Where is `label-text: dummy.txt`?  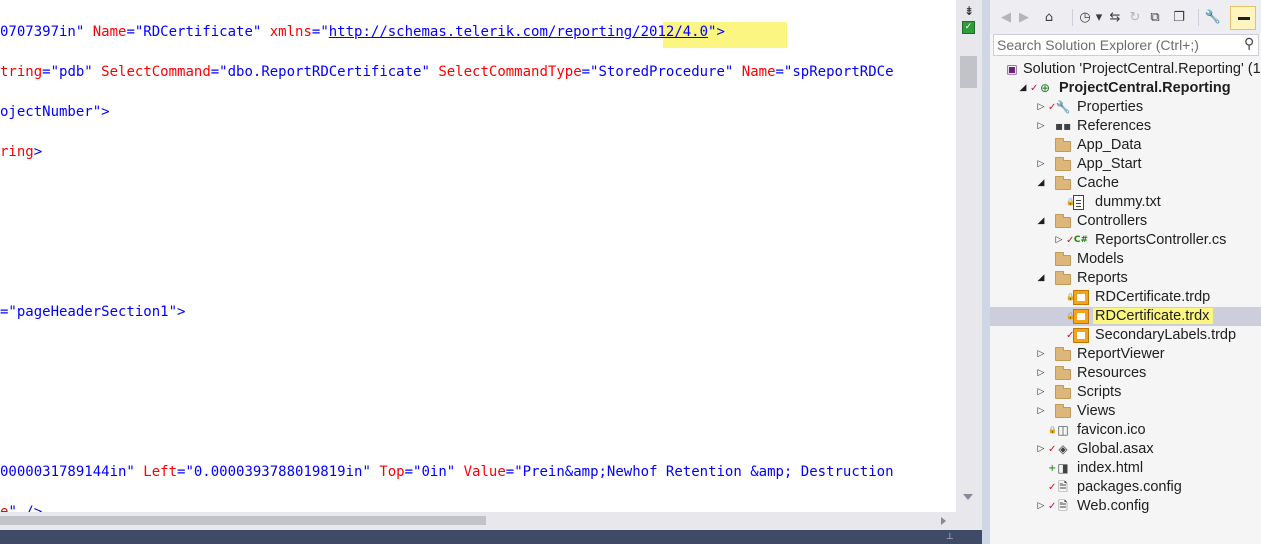 label-text: dummy.txt is located at coordinates (1128, 202).